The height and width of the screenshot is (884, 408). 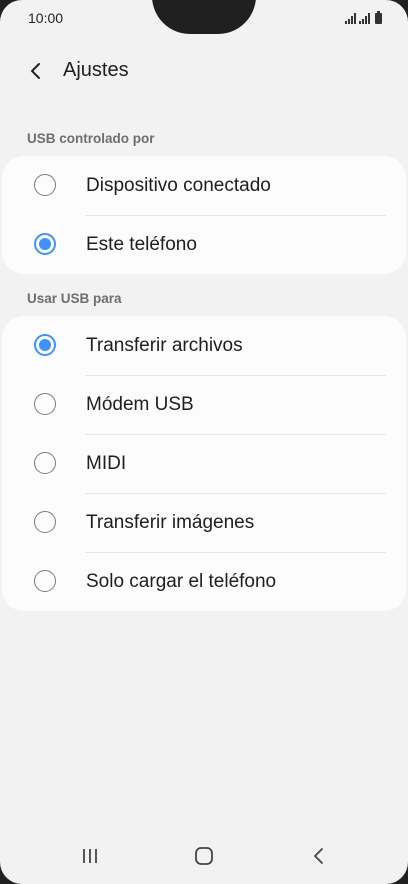 I want to click on option-solo-cargar: Solo cargar el teléfono, so click(x=204, y=581).